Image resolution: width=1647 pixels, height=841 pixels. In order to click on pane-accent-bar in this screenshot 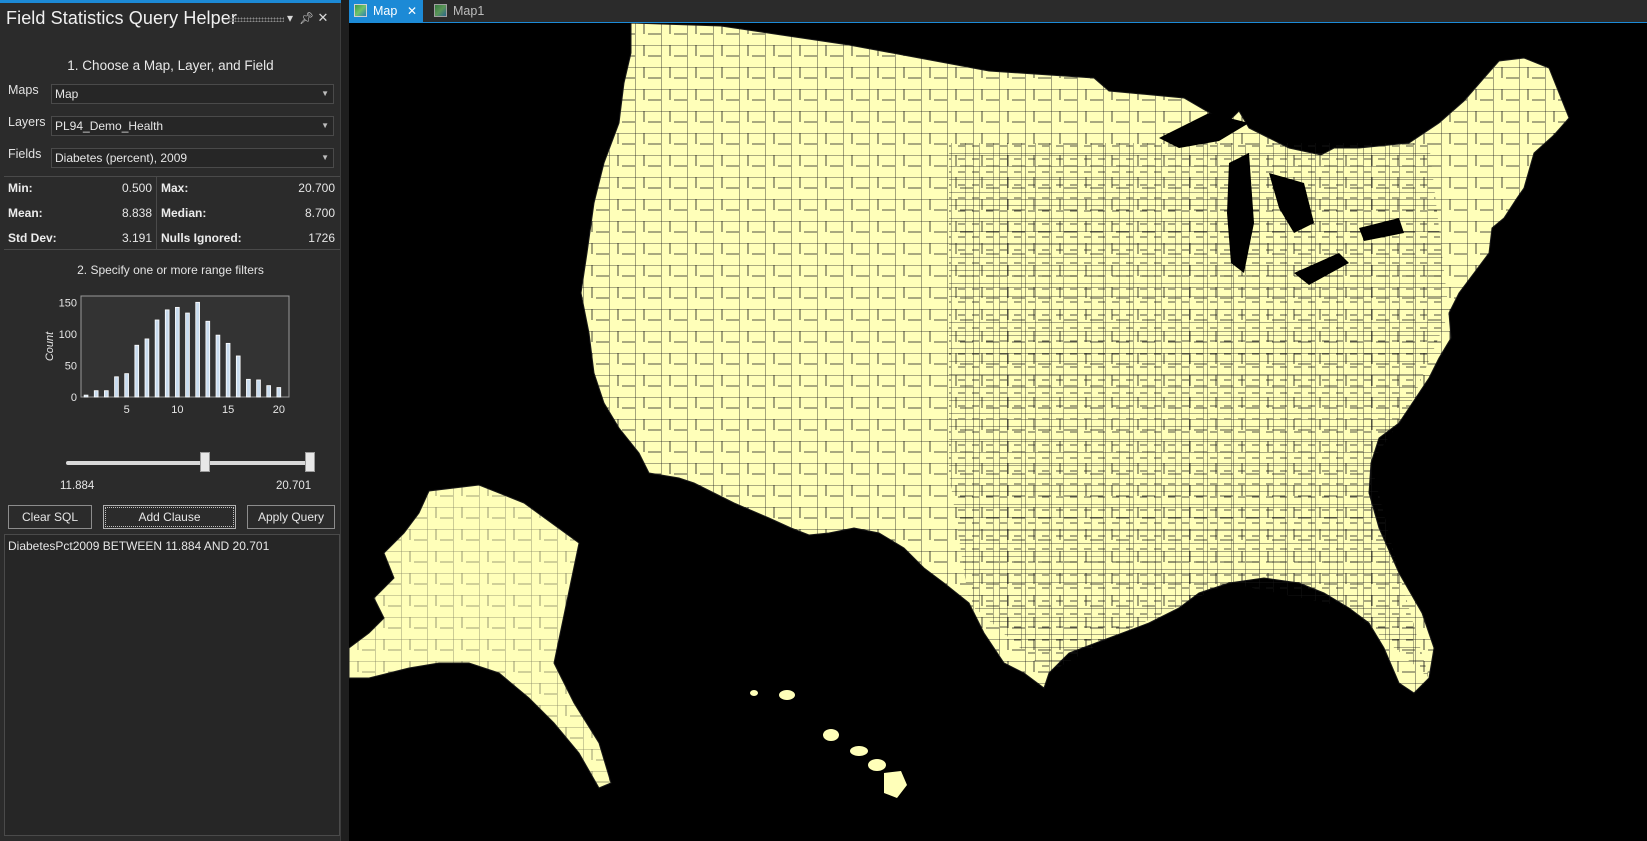, I will do `click(170, 1)`.